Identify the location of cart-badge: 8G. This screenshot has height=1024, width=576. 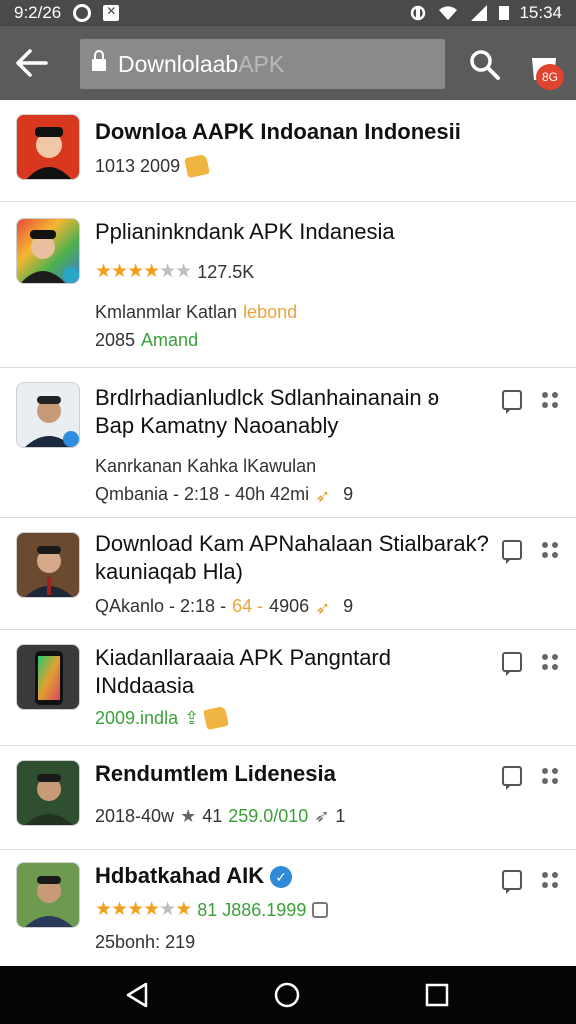
(550, 77).